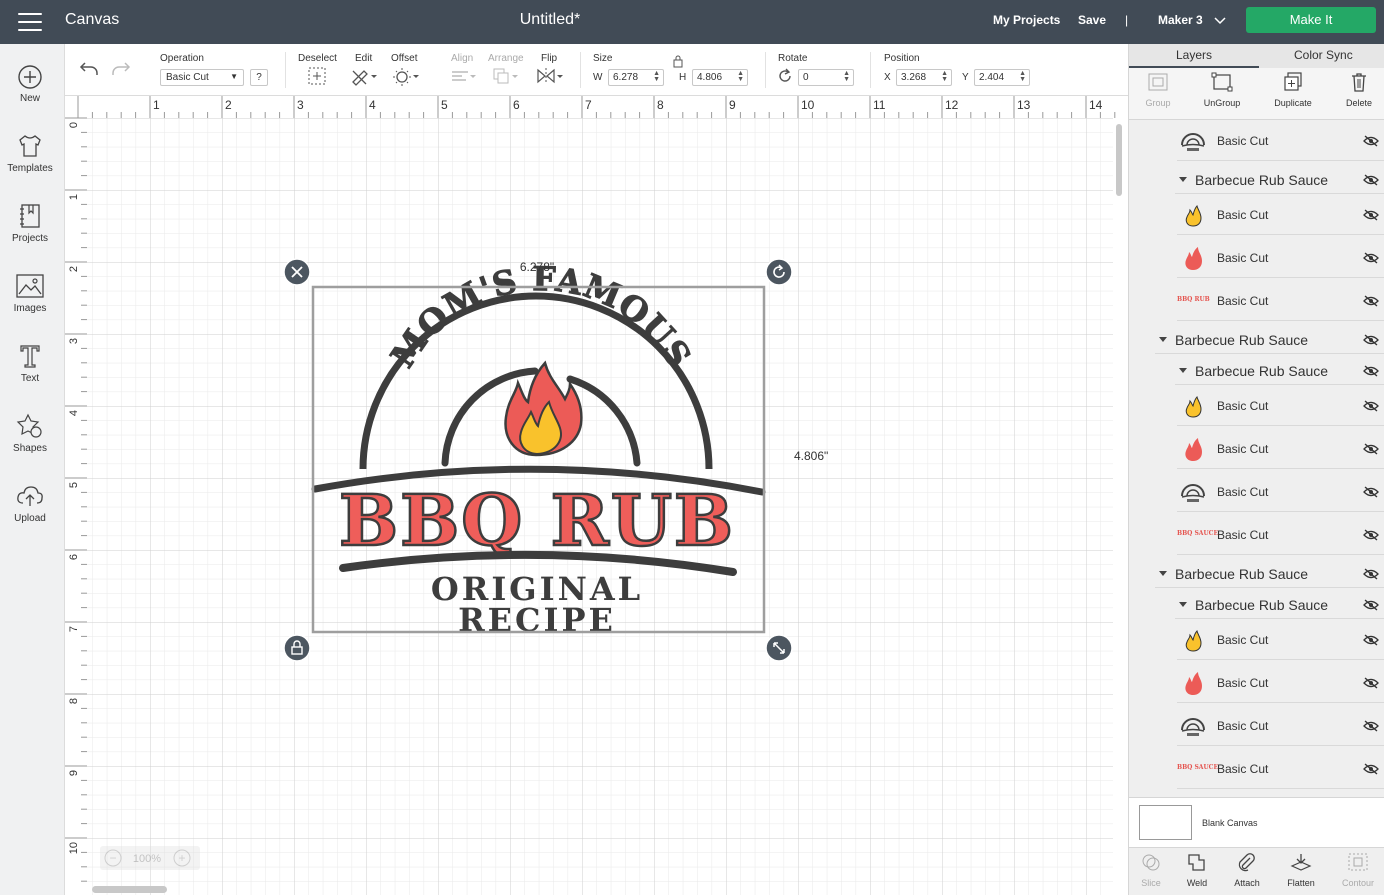 This screenshot has width=1384, height=895. Describe the element at coordinates (779, 648) in the screenshot. I see `resize-handle` at that location.